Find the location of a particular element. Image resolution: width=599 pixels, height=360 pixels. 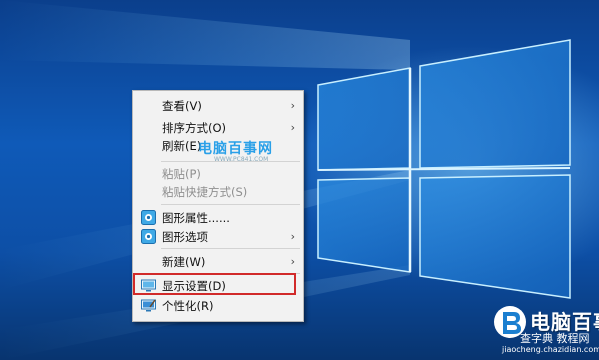

menu-item-label: 新建(W) is located at coordinates (184, 262).